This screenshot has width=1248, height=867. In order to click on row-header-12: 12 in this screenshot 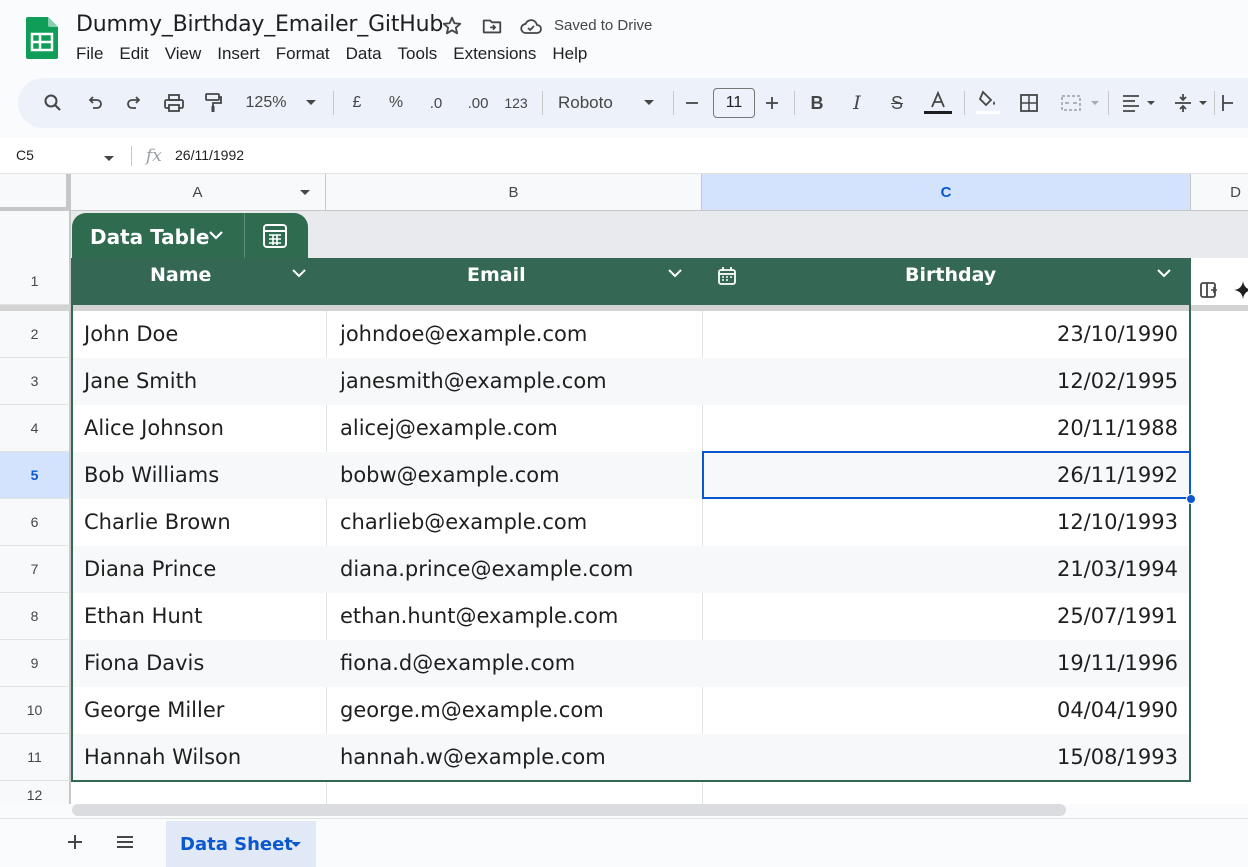, I will do `click(35, 792)`.